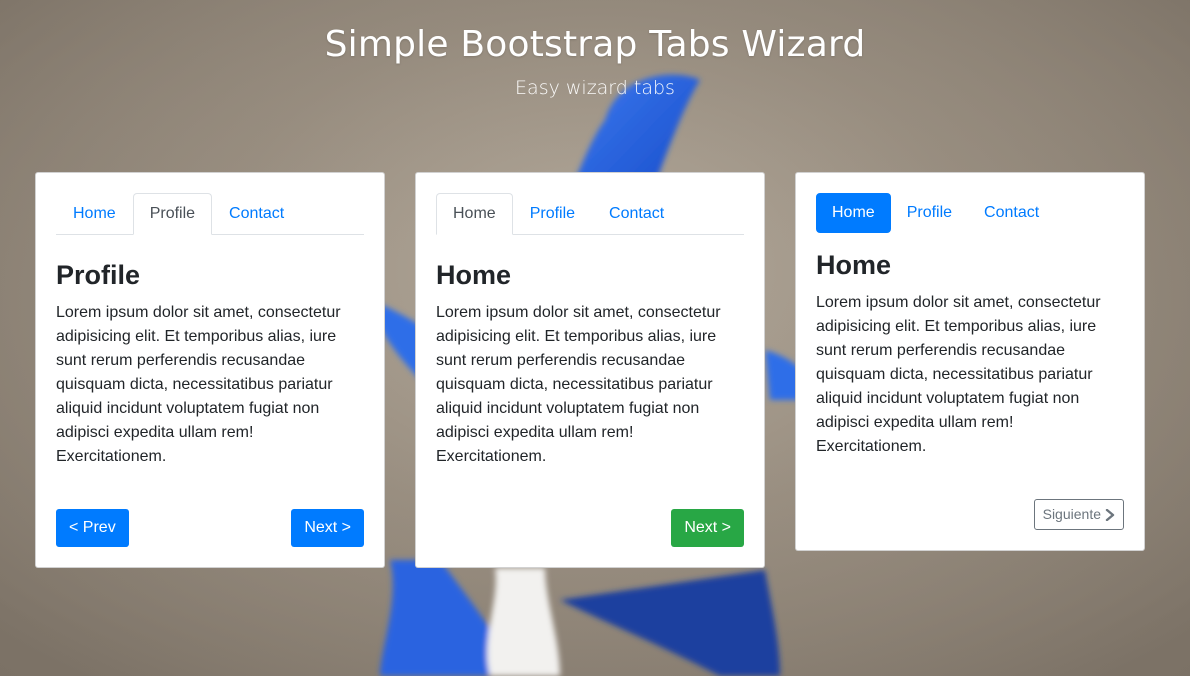 Image resolution: width=1190 pixels, height=676 pixels. What do you see at coordinates (92, 528) in the screenshot?
I see `prev-button: < Prev` at bounding box center [92, 528].